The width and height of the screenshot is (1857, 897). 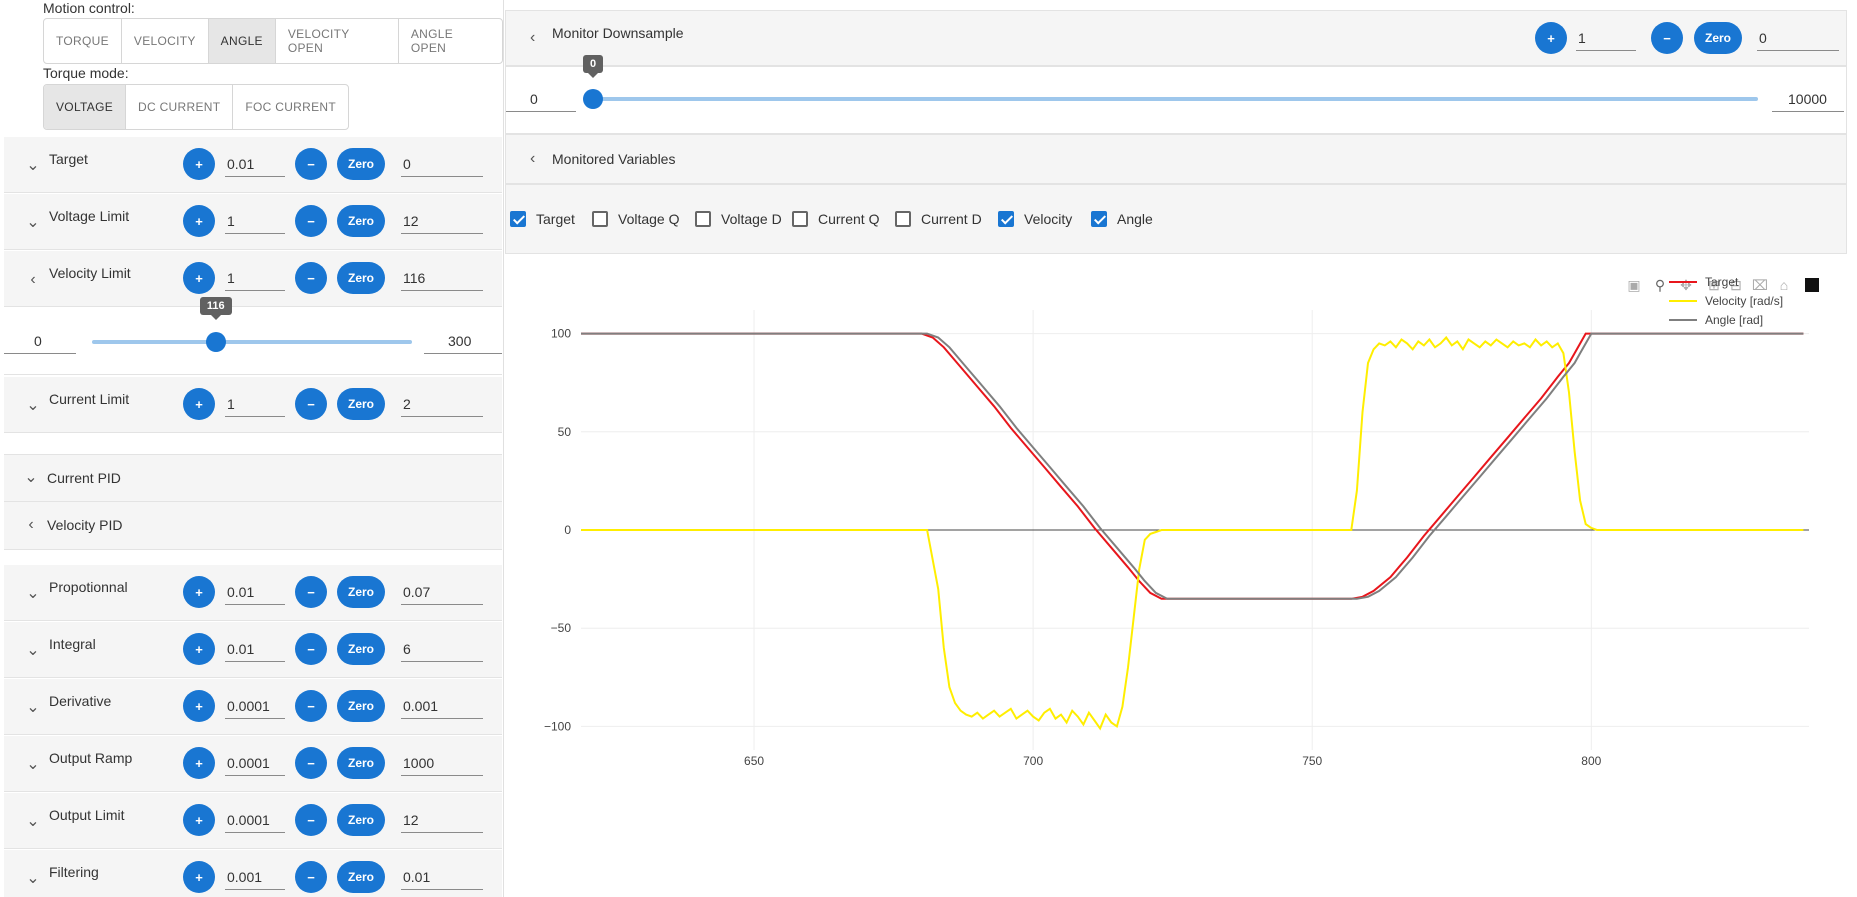 What do you see at coordinates (1551, 38) in the screenshot?
I see `increment-button: +` at bounding box center [1551, 38].